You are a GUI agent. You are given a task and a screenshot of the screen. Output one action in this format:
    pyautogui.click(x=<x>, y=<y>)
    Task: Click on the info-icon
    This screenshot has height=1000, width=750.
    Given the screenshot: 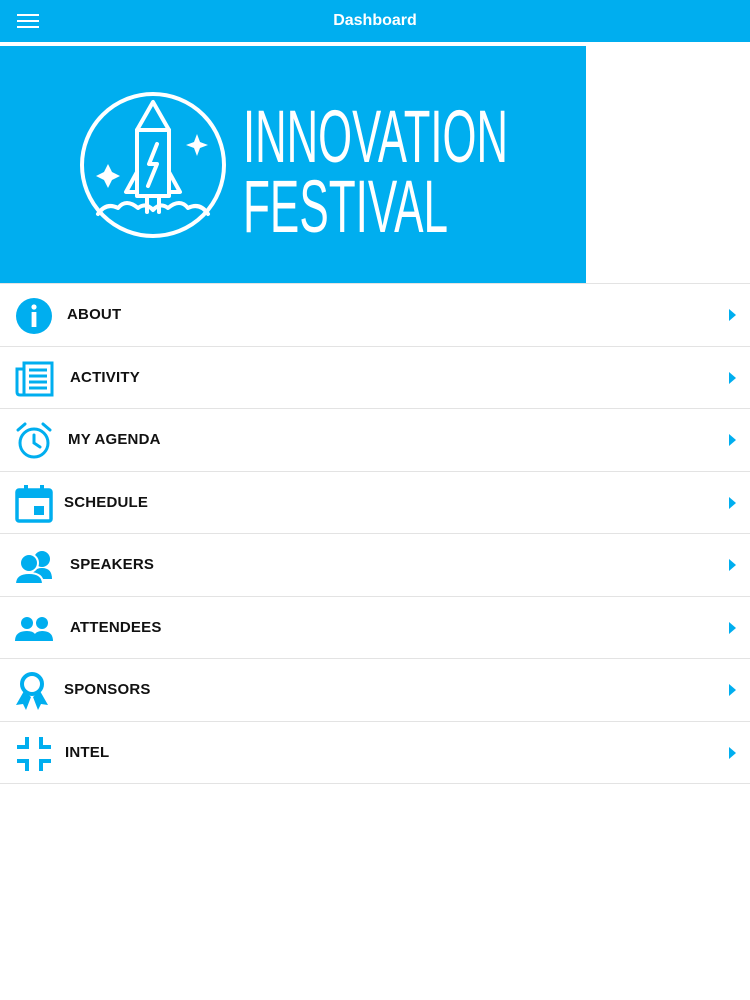 What is the action you would take?
    pyautogui.click(x=34, y=316)
    